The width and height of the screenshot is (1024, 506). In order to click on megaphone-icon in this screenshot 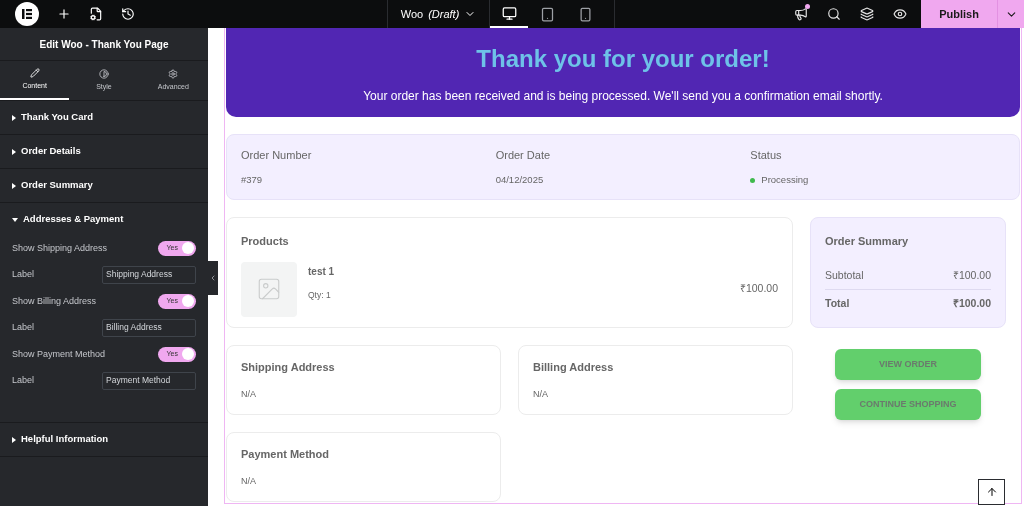, I will do `click(801, 14)`.